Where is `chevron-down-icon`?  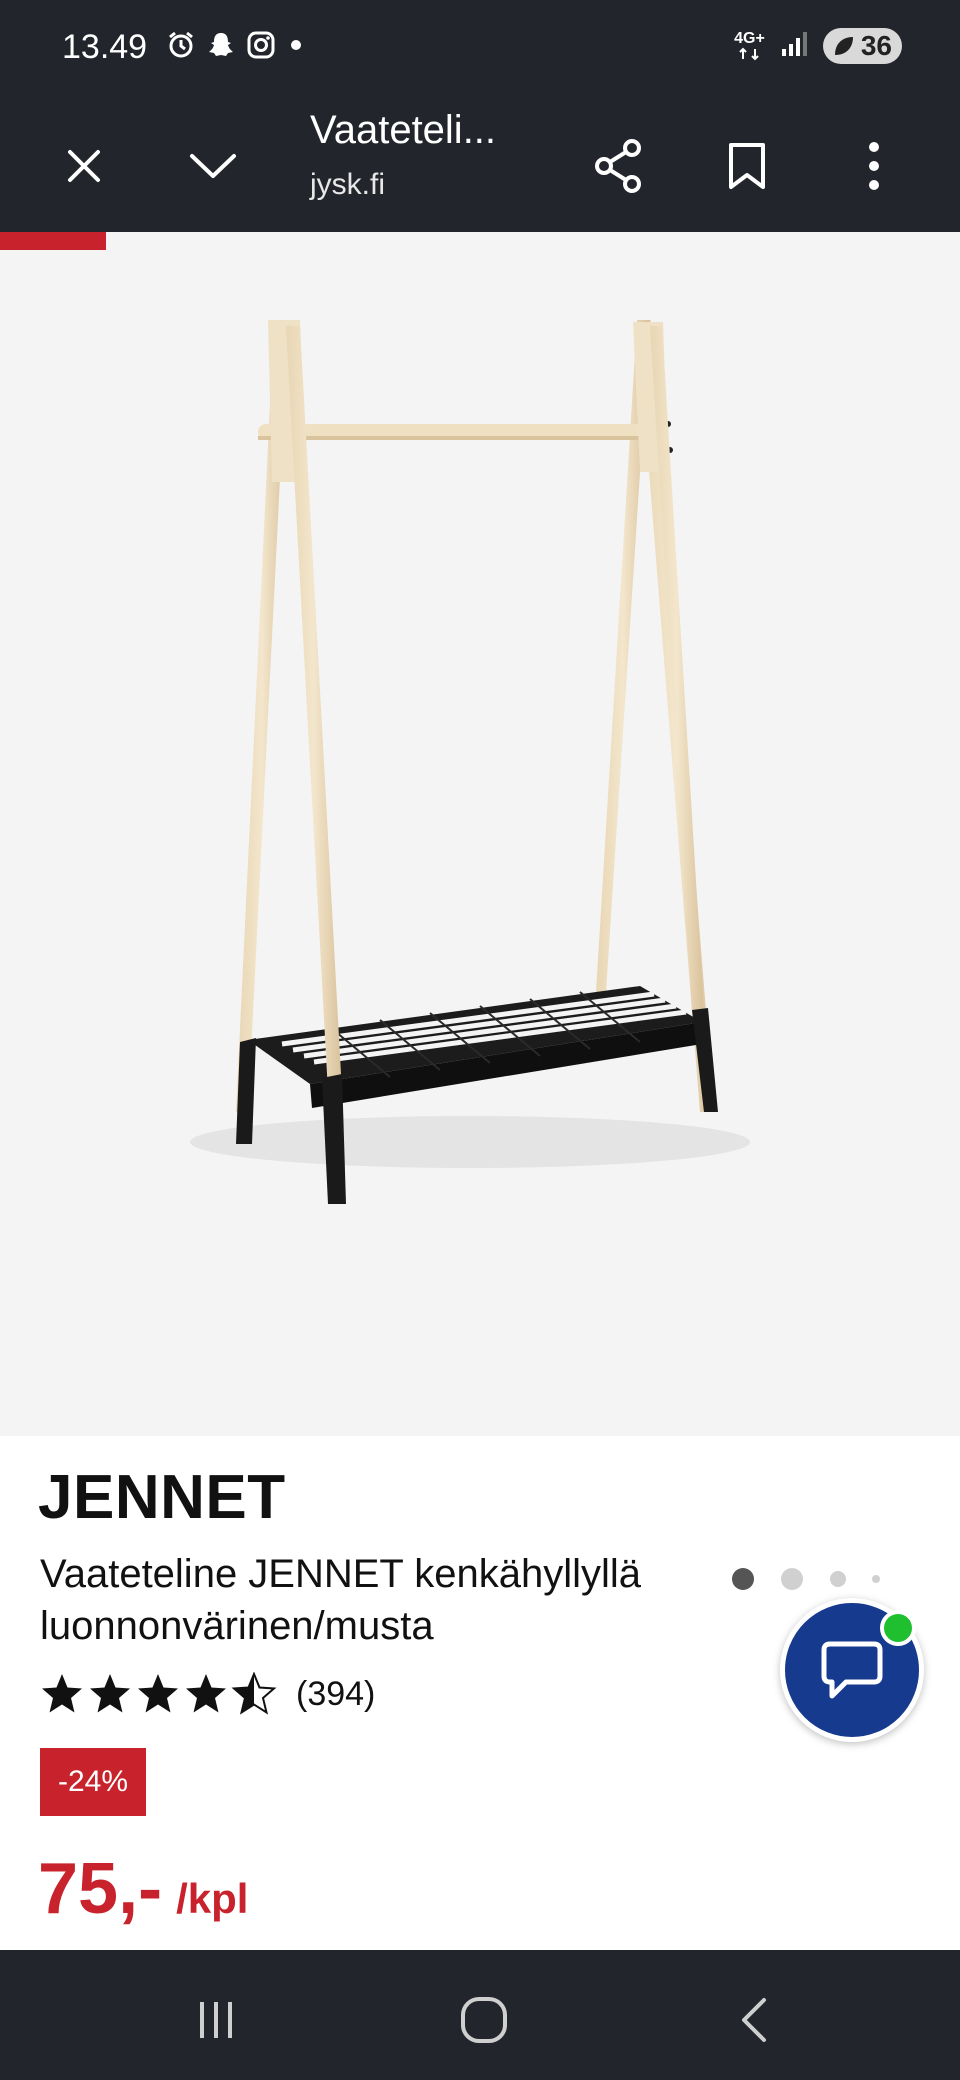 chevron-down-icon is located at coordinates (213, 166).